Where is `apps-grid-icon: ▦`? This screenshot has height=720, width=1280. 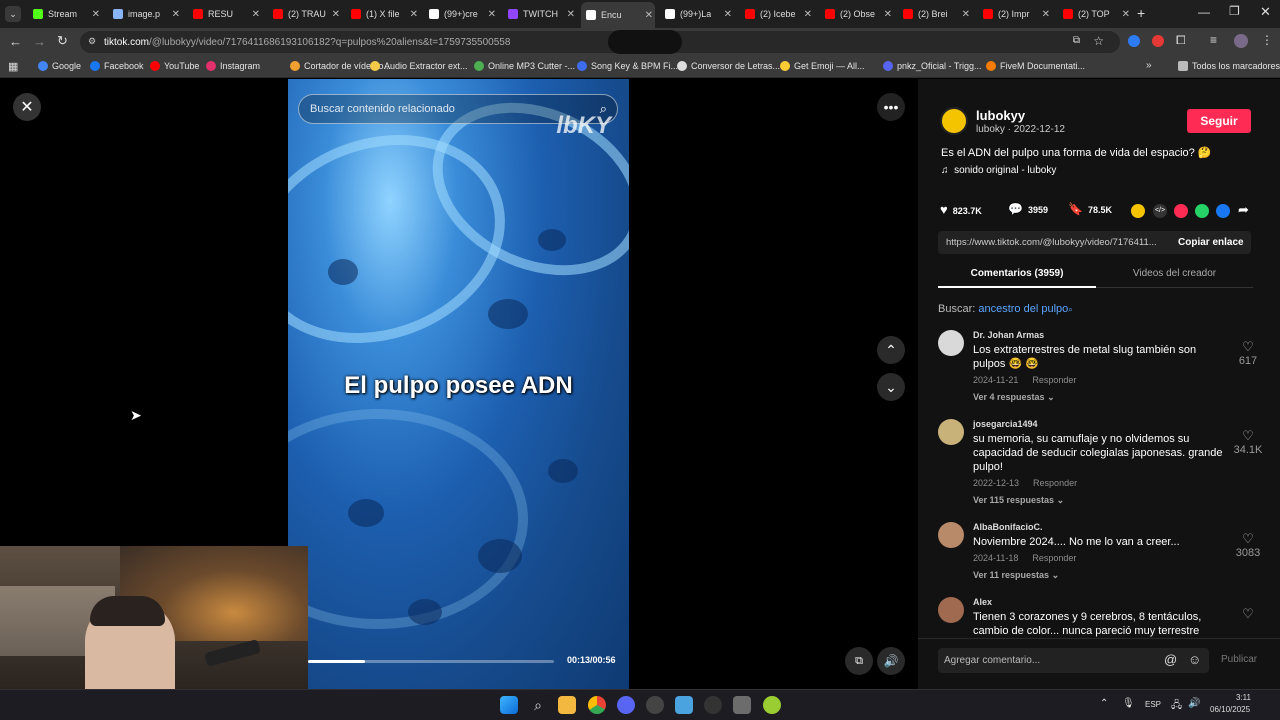
apps-grid-icon: ▦ is located at coordinates (13, 66).